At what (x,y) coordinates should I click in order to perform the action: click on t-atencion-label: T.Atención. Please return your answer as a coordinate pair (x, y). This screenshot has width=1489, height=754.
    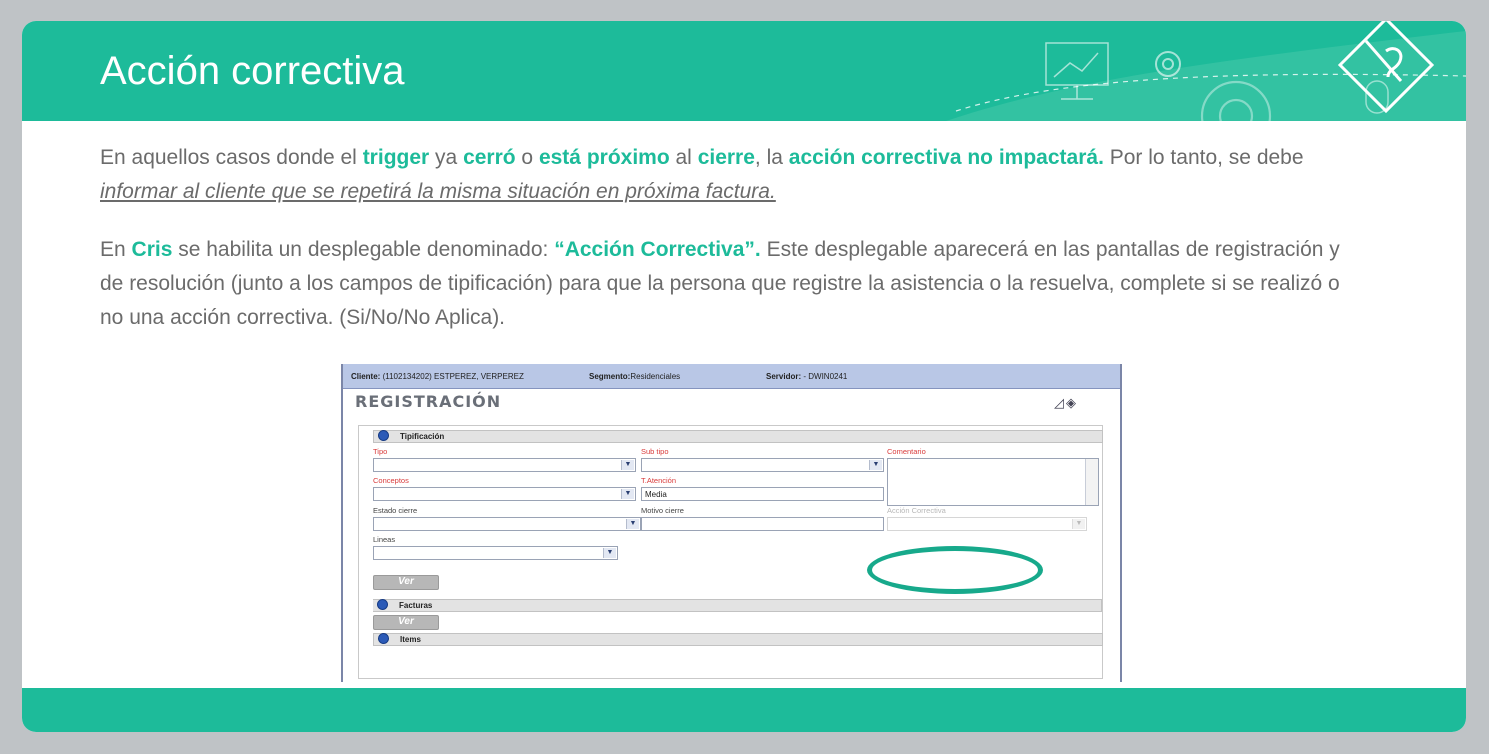
    Looking at the image, I should click on (659, 480).